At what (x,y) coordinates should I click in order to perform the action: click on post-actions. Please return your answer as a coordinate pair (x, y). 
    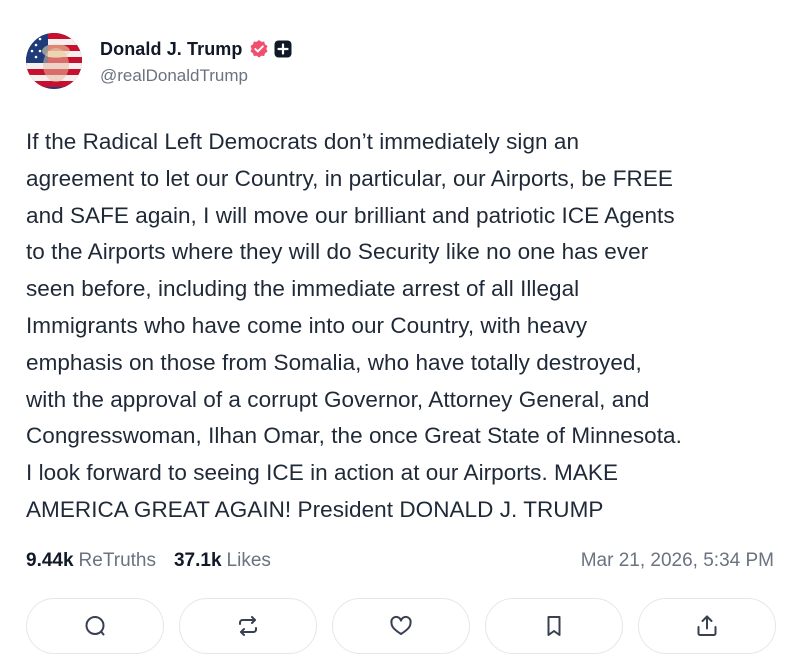
    Looking at the image, I should click on (401, 626).